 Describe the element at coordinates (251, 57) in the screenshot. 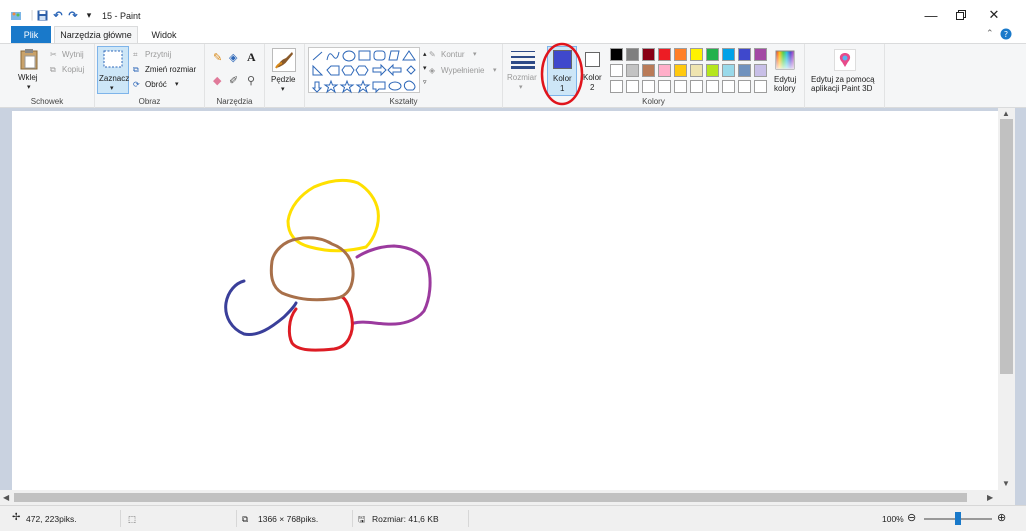

I see `text-tool-icon: A` at that location.